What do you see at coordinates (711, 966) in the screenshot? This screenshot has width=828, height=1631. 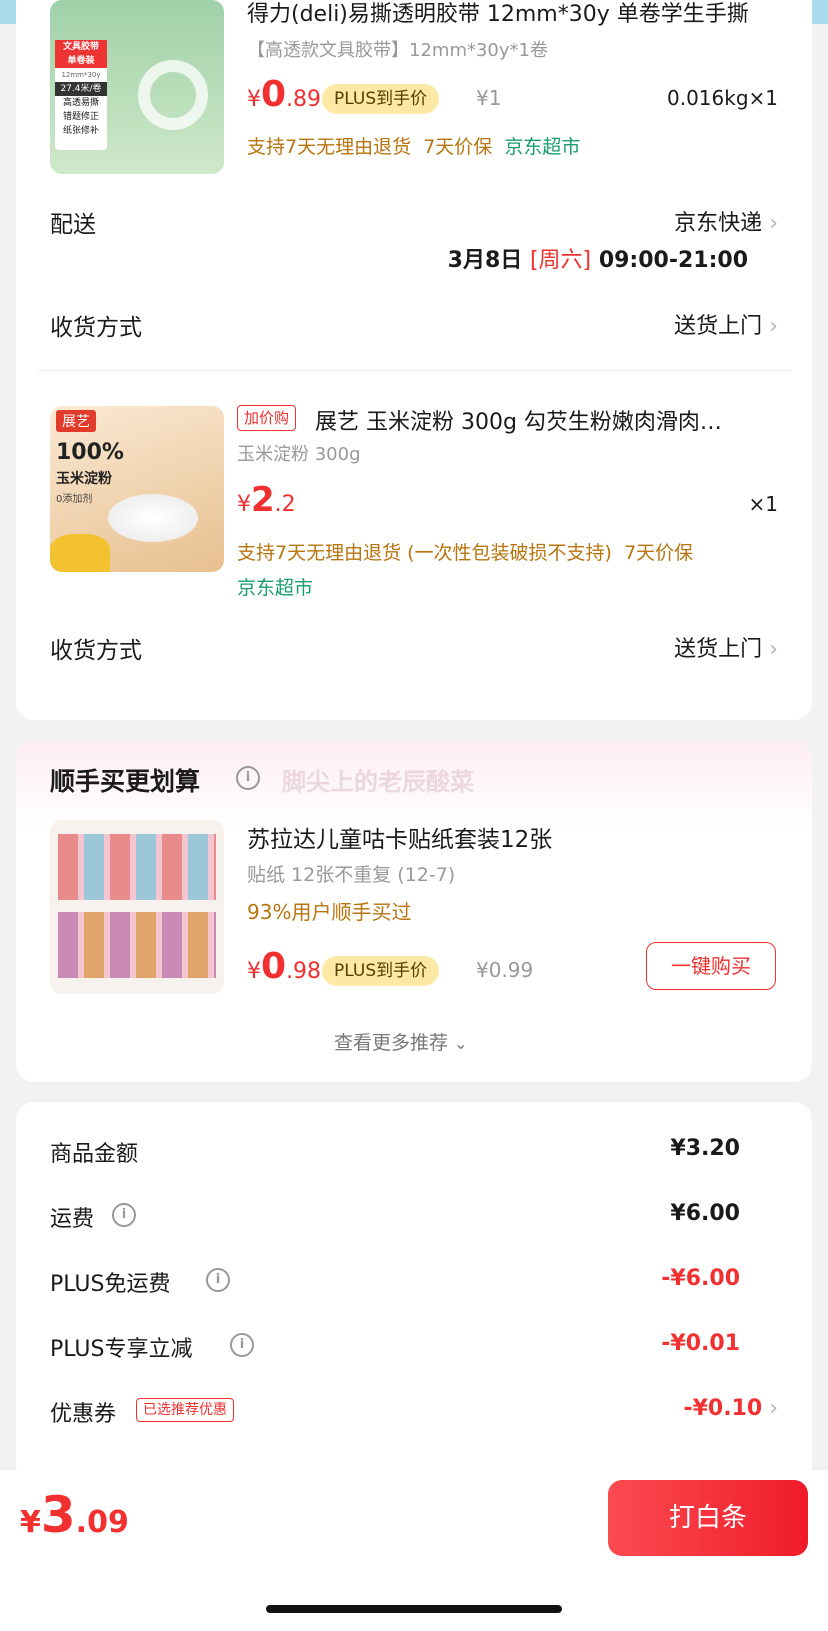 I see `one-click-buy-button: 一键购买` at bounding box center [711, 966].